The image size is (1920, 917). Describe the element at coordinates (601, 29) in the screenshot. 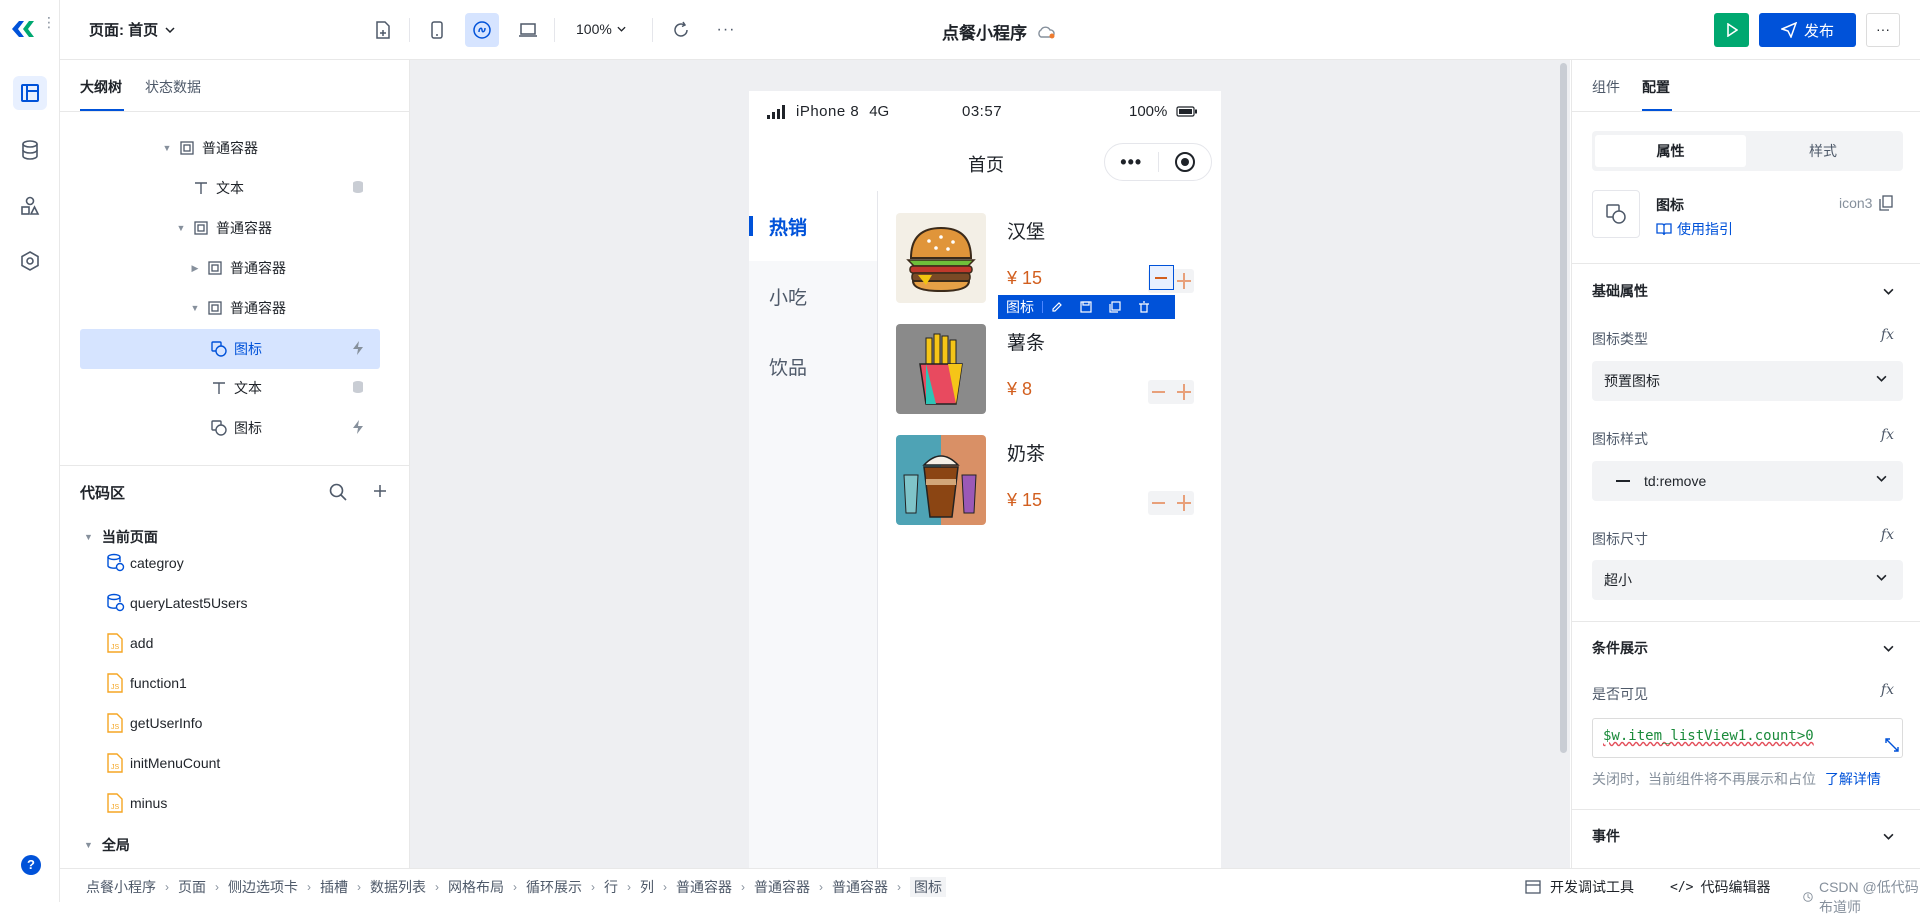

I see `zoom-selector: 100%` at that location.